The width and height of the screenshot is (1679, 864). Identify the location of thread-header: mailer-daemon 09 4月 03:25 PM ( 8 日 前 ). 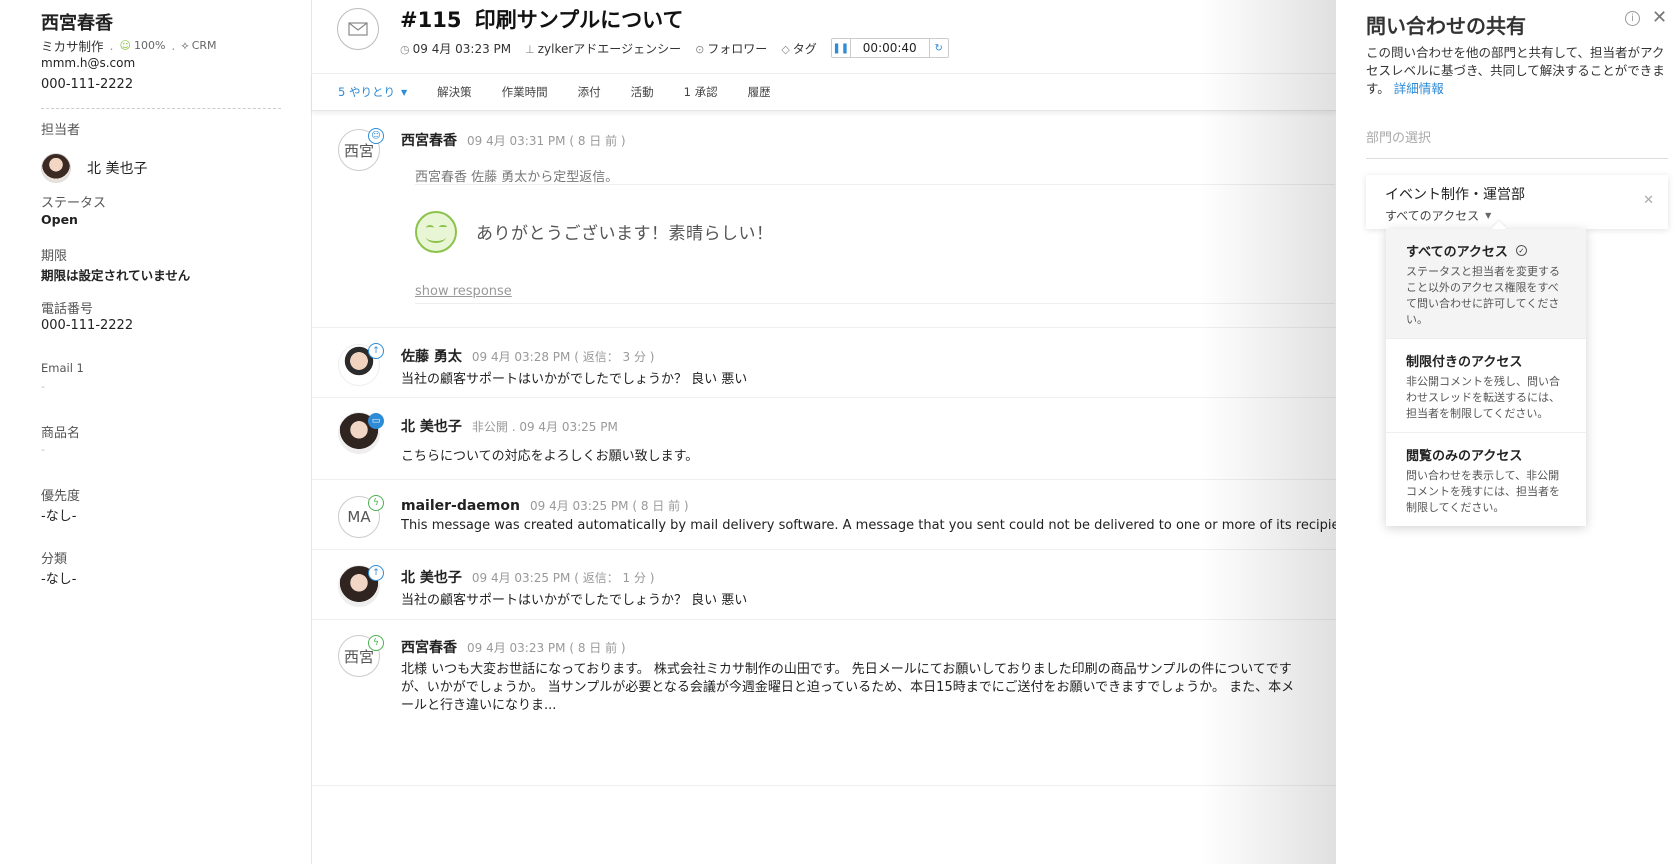
(545, 505).